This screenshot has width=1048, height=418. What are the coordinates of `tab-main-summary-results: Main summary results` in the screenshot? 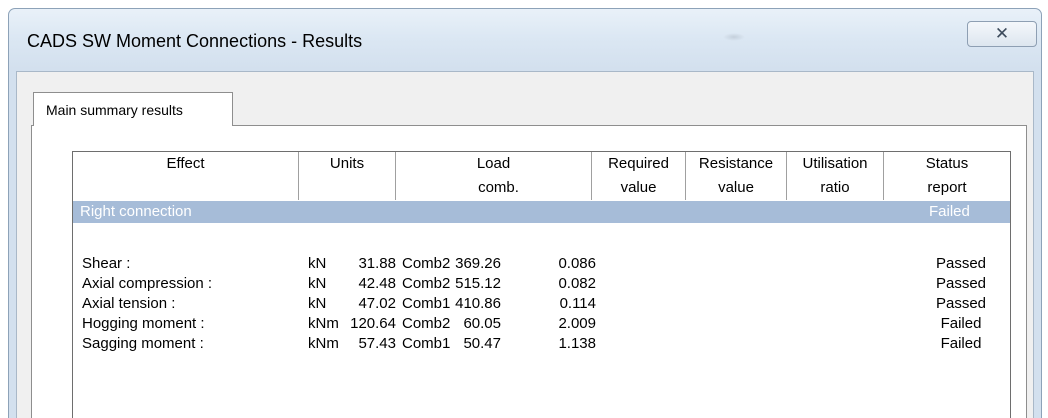 It's located at (133, 109).